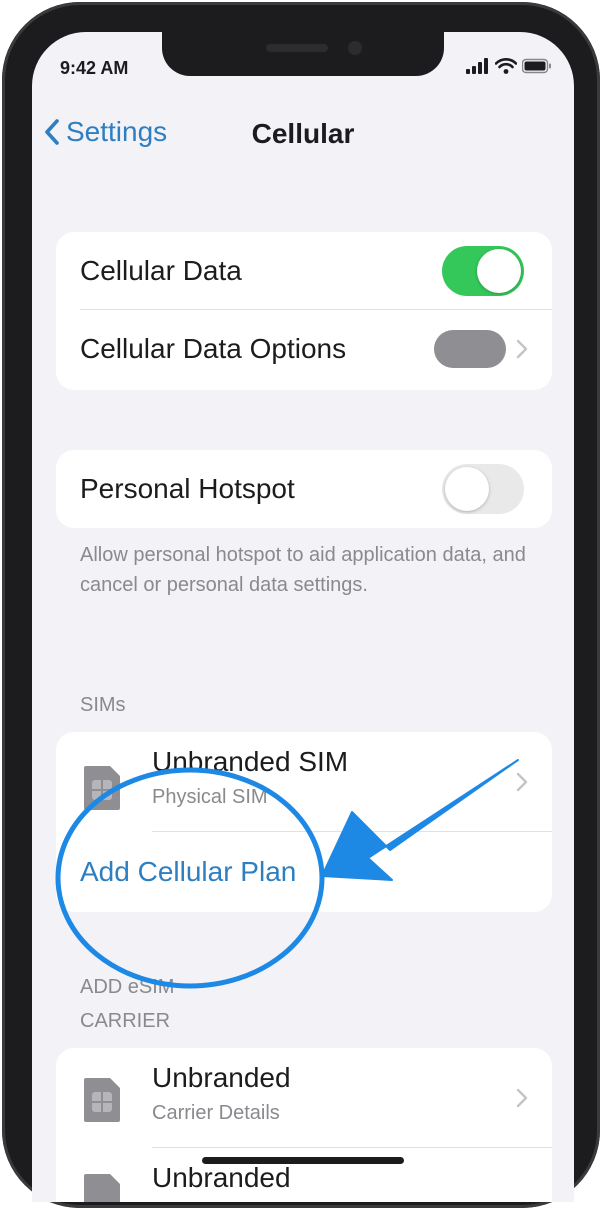 This screenshot has width=602, height=1210. What do you see at coordinates (221, 1077) in the screenshot?
I see `carrier-1-title: Unbranded` at bounding box center [221, 1077].